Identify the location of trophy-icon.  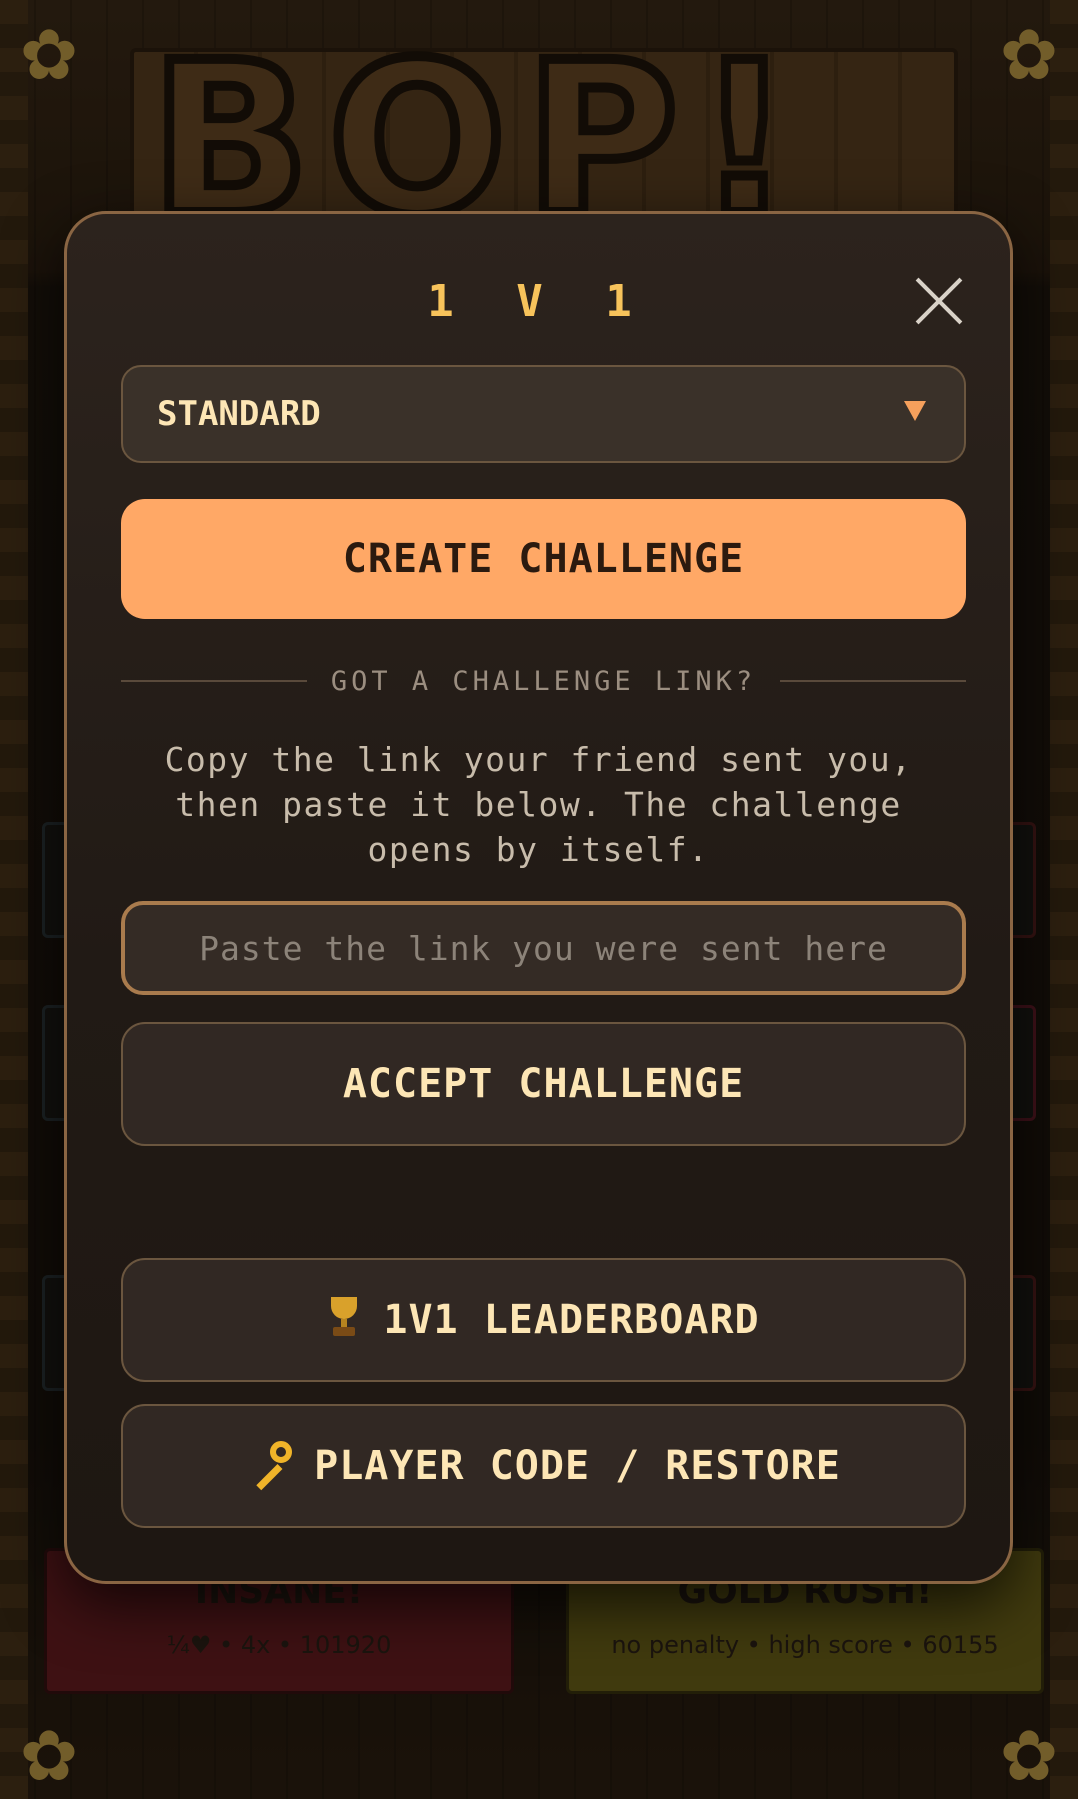
(344, 1317).